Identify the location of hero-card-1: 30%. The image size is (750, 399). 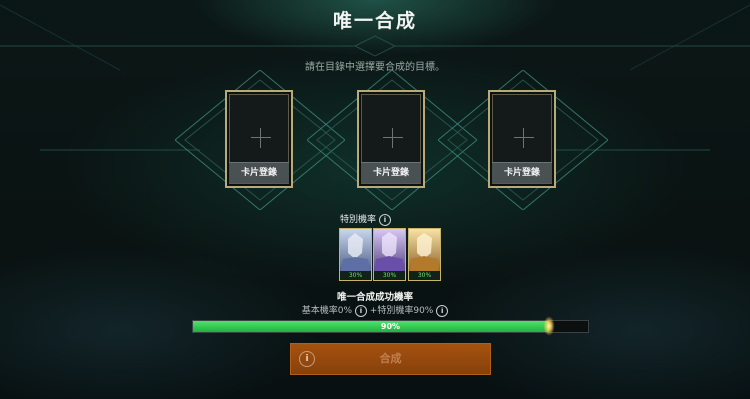
(355, 254).